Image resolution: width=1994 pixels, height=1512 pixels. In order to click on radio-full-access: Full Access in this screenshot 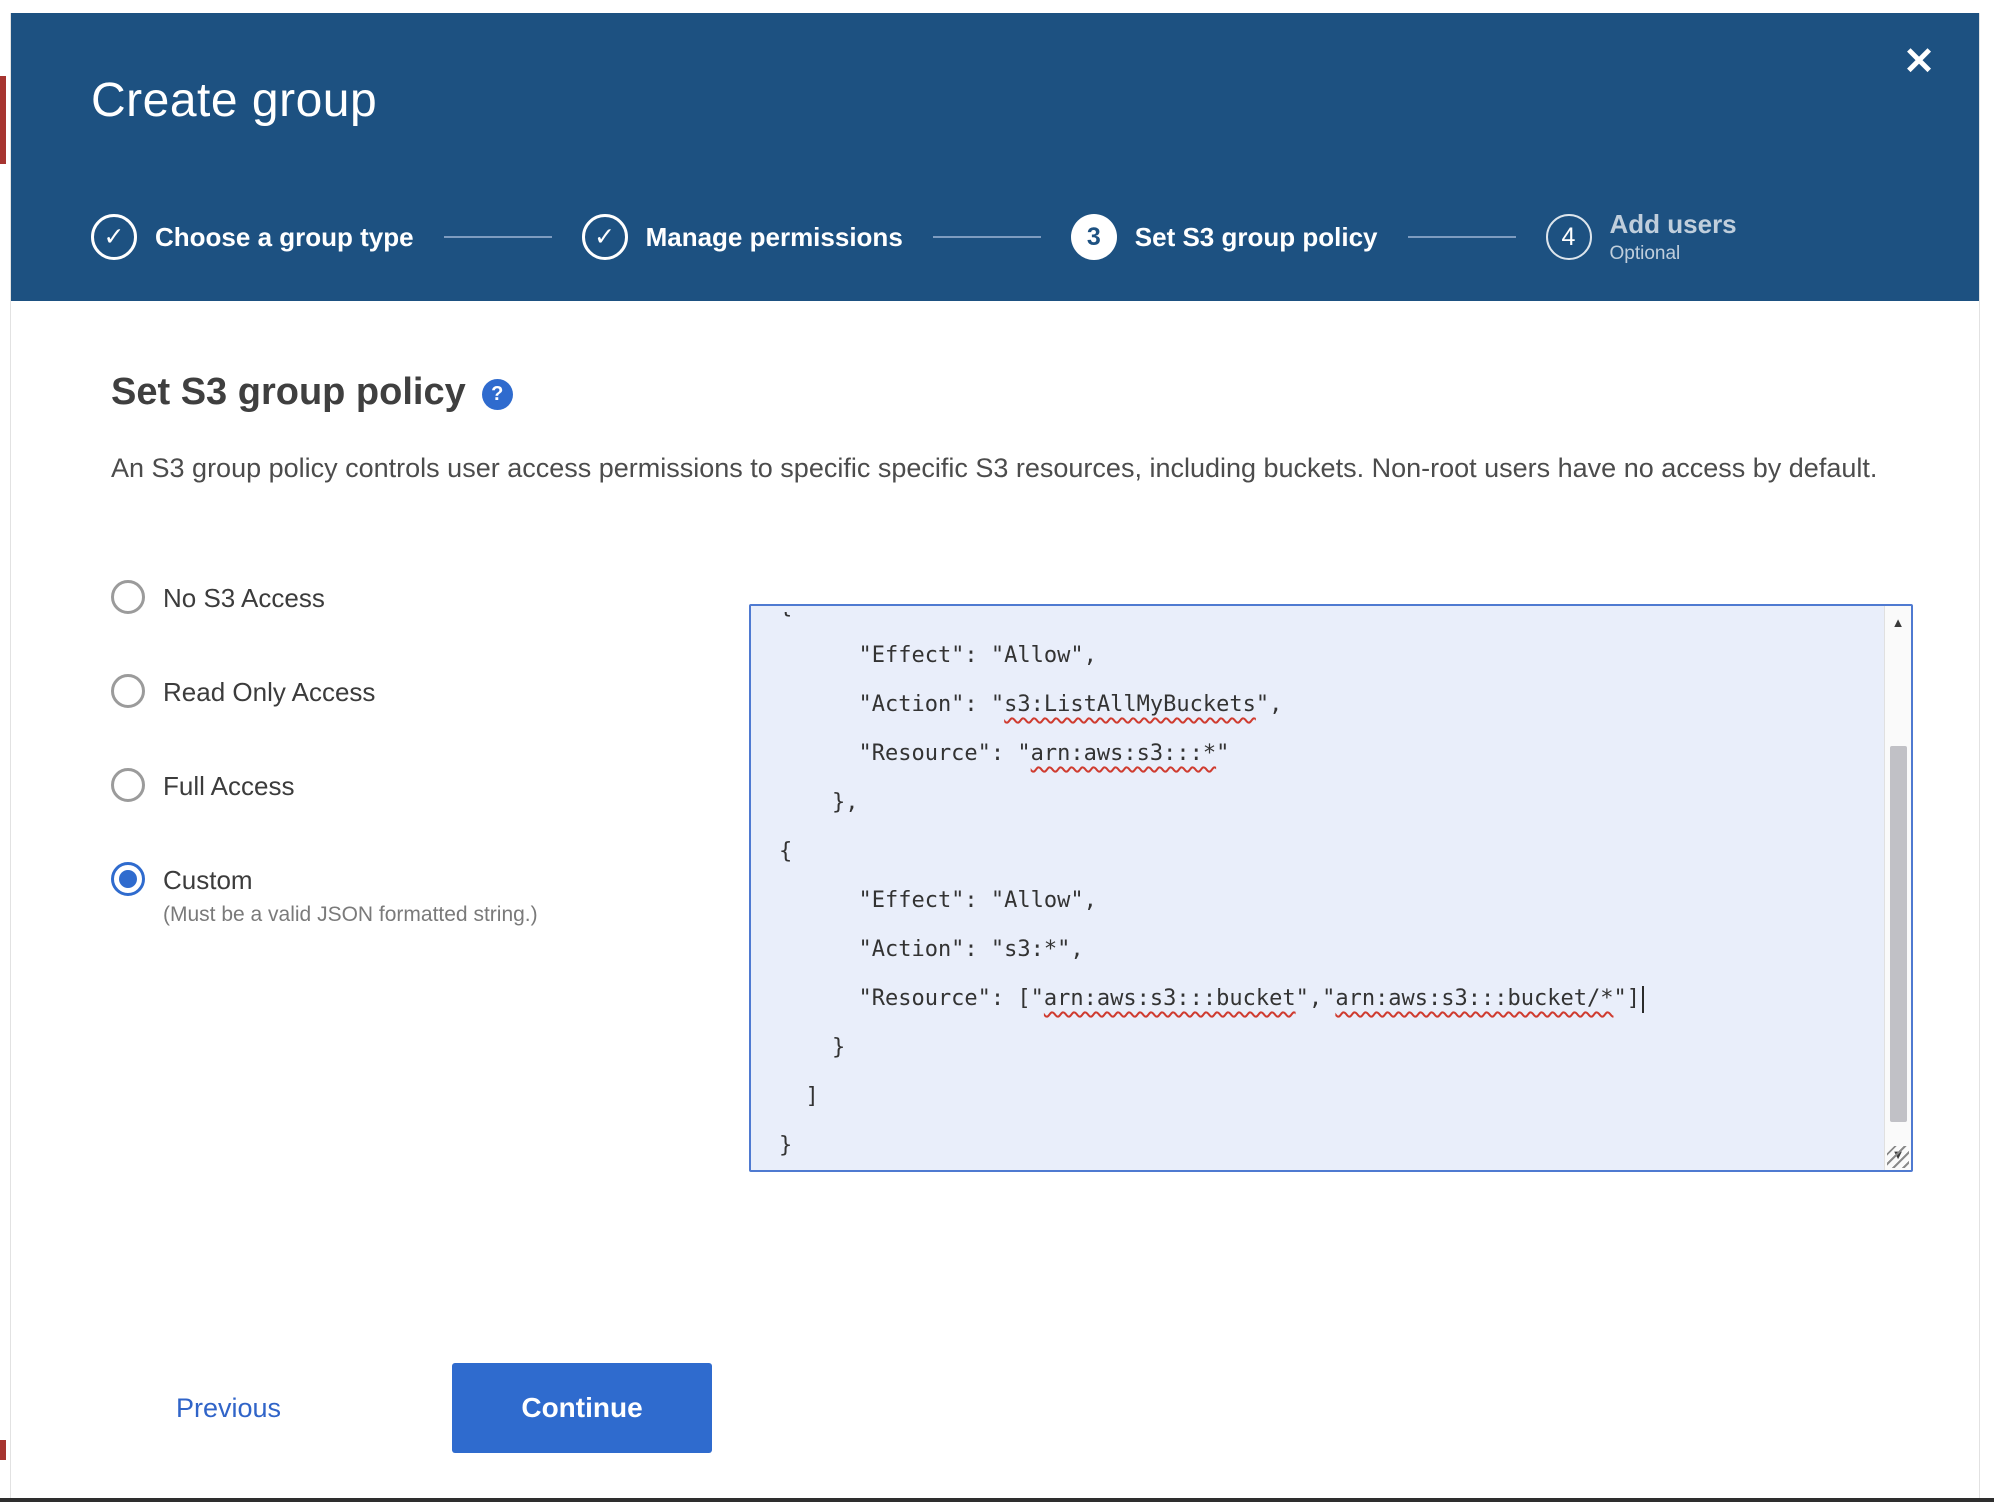, I will do `click(324, 786)`.